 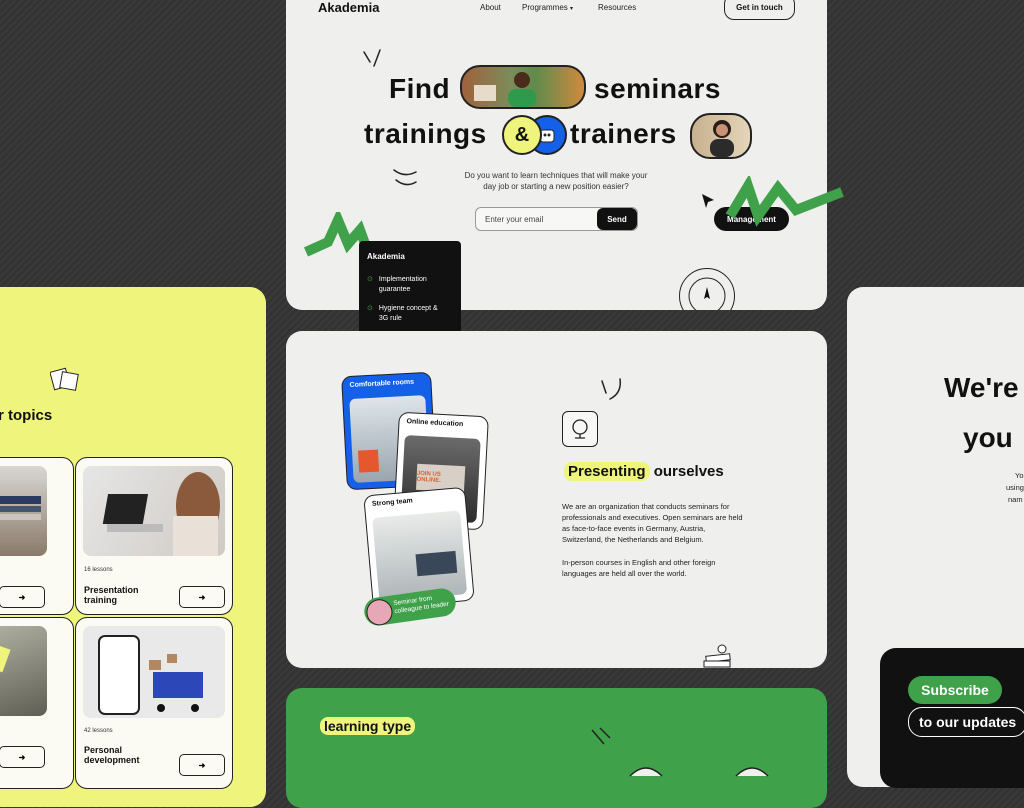 What do you see at coordinates (644, 471) in the screenshot?
I see `presenting-title: Presenting ourselves` at bounding box center [644, 471].